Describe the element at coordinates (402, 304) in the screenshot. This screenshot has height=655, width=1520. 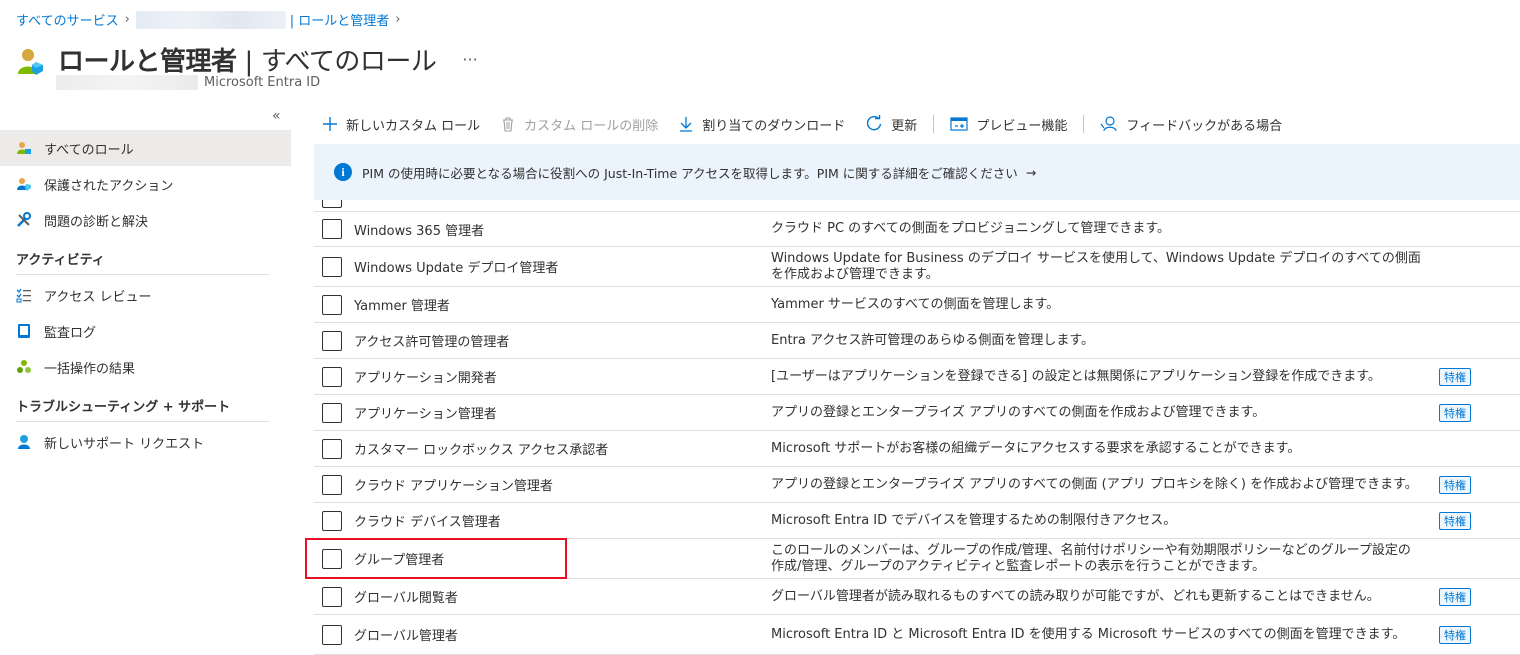
I see `role-name: Yammer 管理者` at that location.